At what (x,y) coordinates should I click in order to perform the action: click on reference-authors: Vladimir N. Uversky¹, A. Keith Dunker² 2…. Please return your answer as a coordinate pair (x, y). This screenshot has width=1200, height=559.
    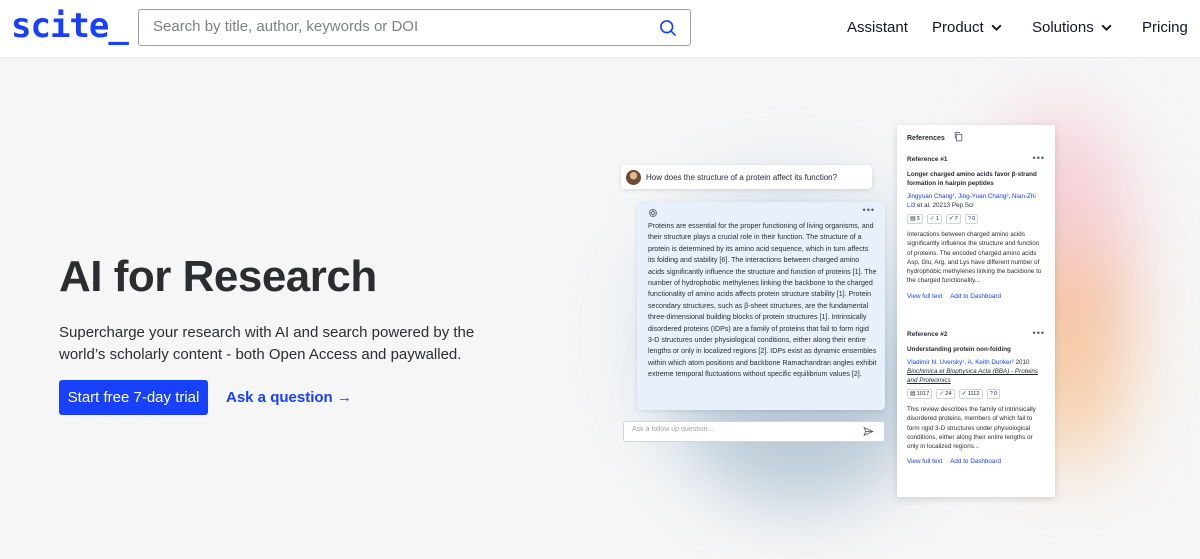
    Looking at the image, I should click on (976, 371).